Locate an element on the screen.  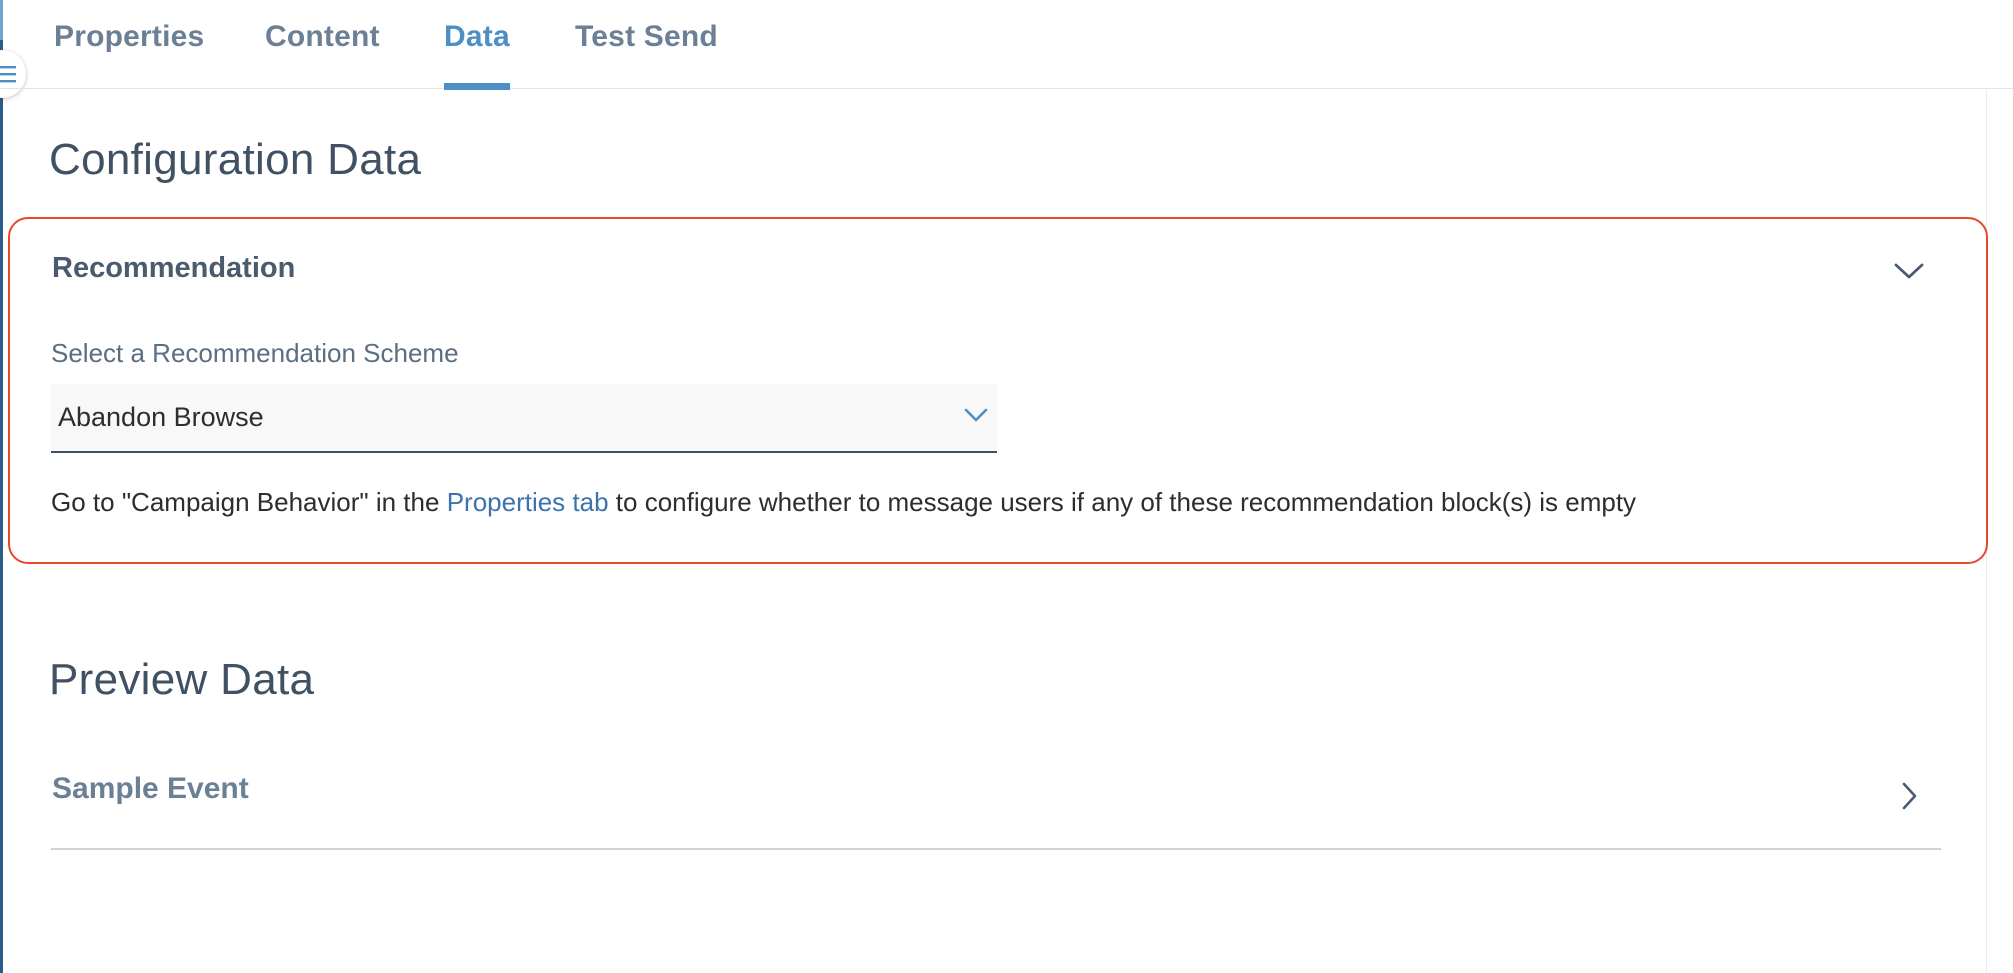
tab-data: Data is located at coordinates (477, 55).